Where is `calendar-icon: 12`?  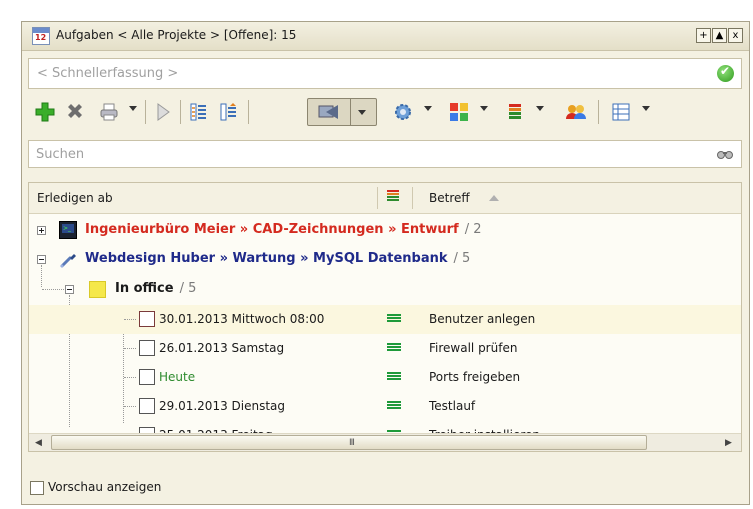 calendar-icon: 12 is located at coordinates (41, 36).